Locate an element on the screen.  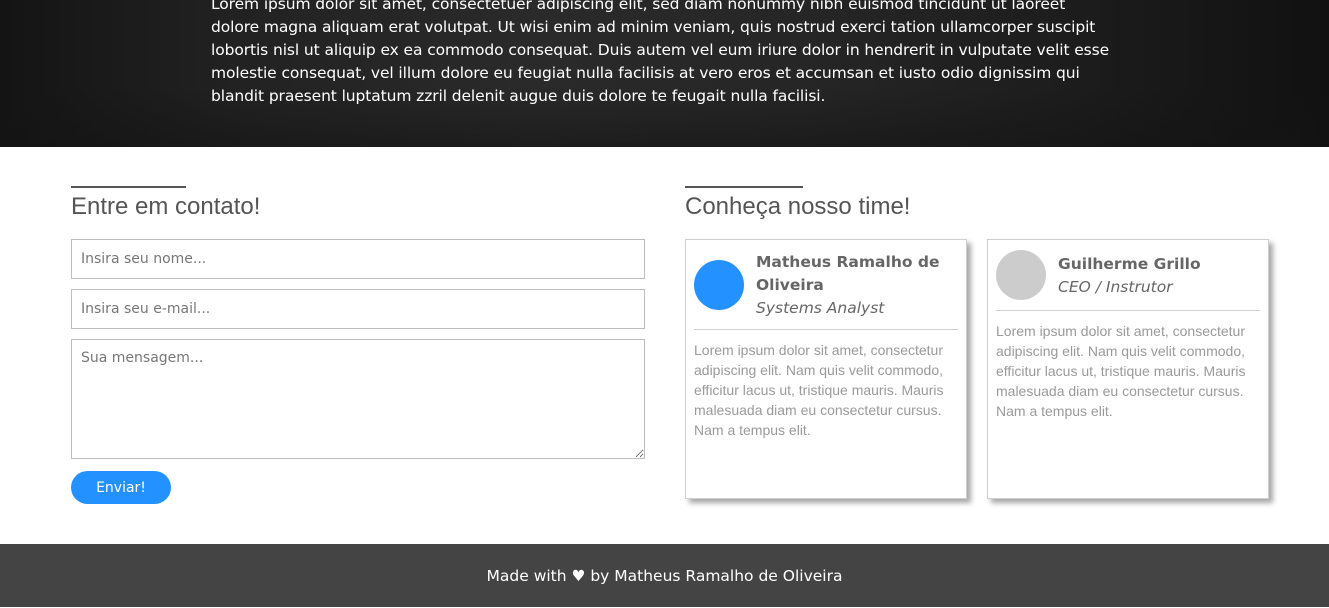
team-title: Conheça nosso time! is located at coordinates (798, 206).